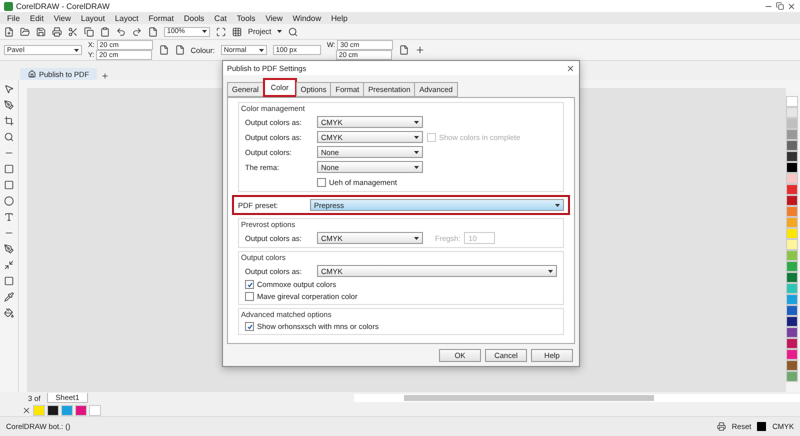 Image resolution: width=800 pixels, height=436 pixels. I want to click on home-icon, so click(32, 74).